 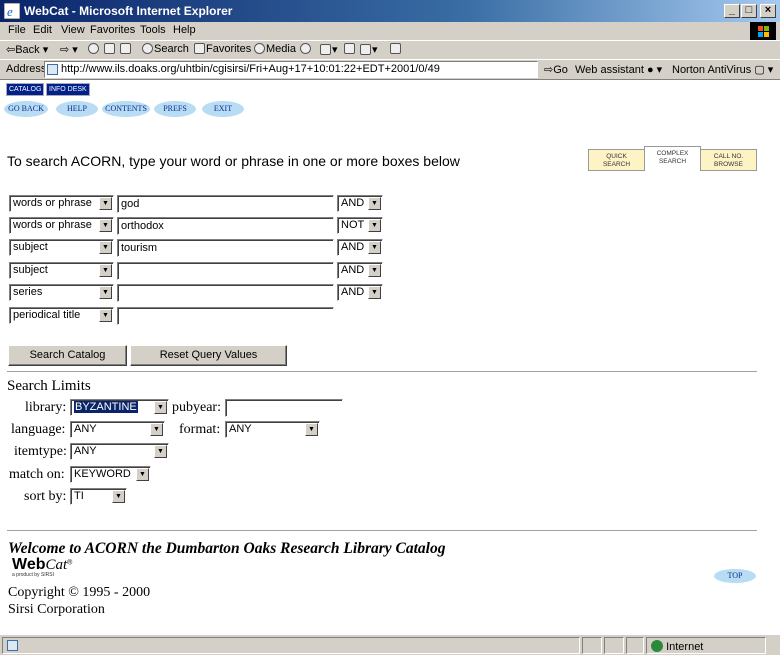 I want to click on window-title: WebCat - Microsoft Internet Explorer, so click(x=128, y=11).